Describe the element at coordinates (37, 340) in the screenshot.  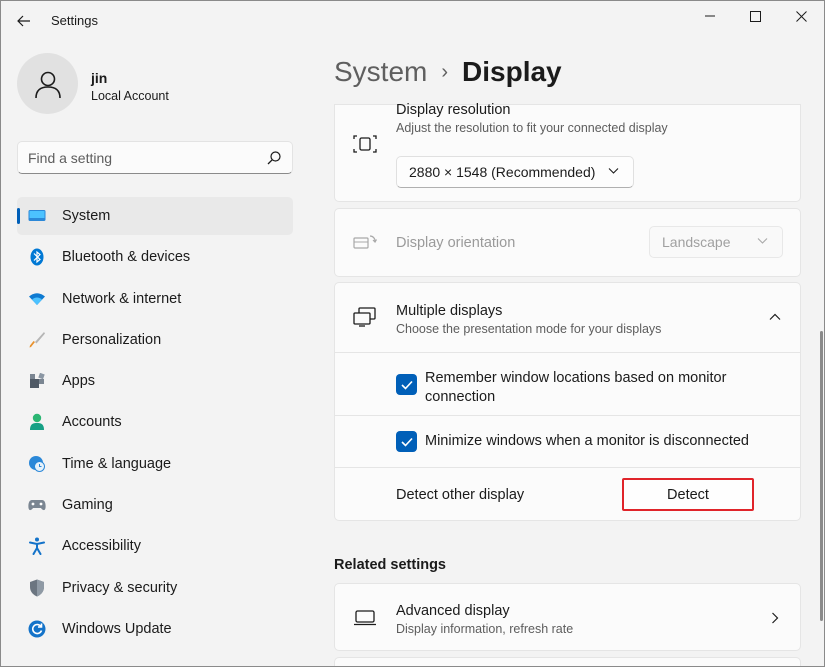
I see `brush-icon` at that location.